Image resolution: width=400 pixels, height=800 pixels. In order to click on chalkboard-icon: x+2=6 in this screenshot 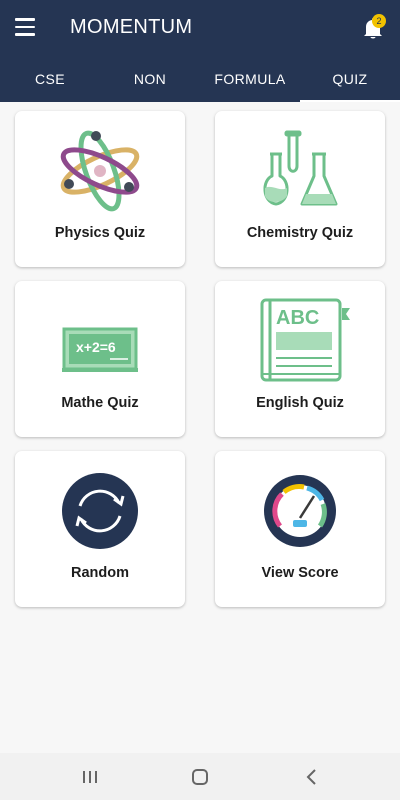, I will do `click(100, 341)`.